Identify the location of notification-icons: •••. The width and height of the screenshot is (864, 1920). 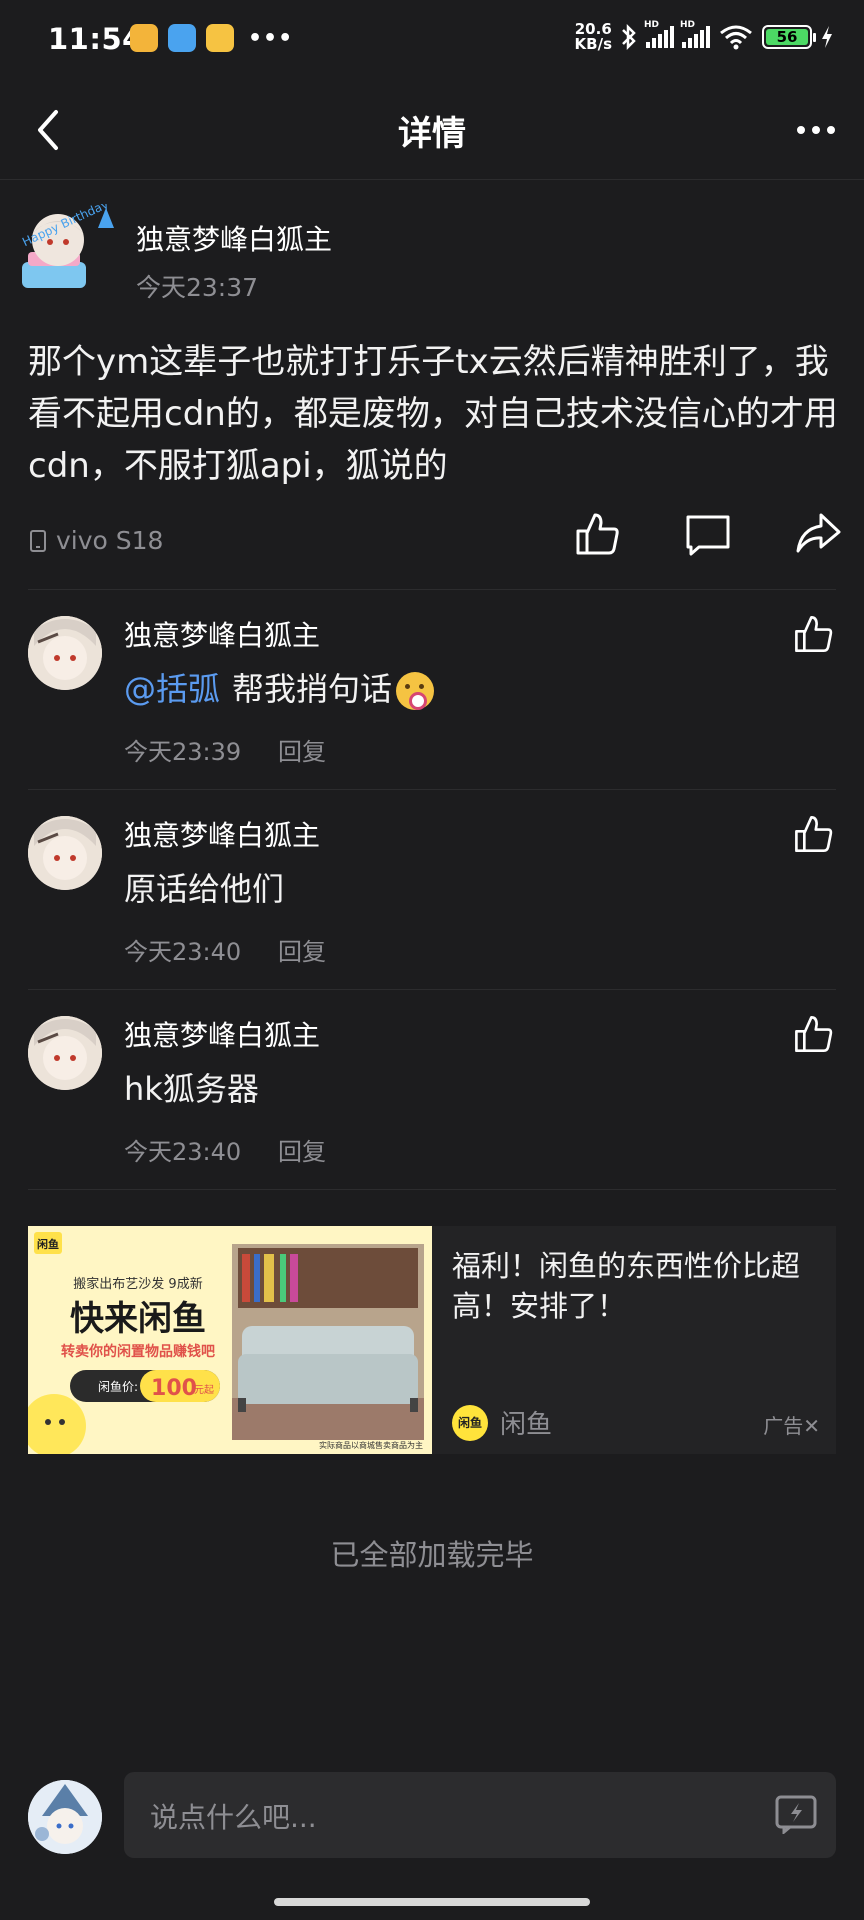
(211, 38).